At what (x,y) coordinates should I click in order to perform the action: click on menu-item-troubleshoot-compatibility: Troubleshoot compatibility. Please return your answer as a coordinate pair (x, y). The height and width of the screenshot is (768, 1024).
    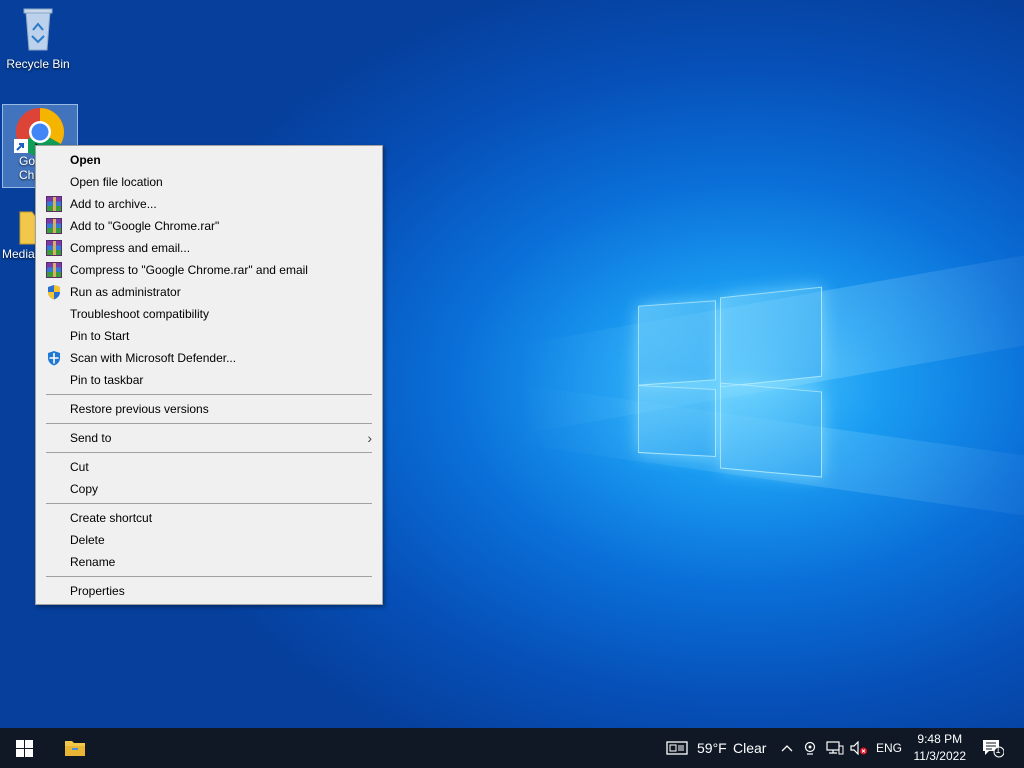
    Looking at the image, I should click on (209, 314).